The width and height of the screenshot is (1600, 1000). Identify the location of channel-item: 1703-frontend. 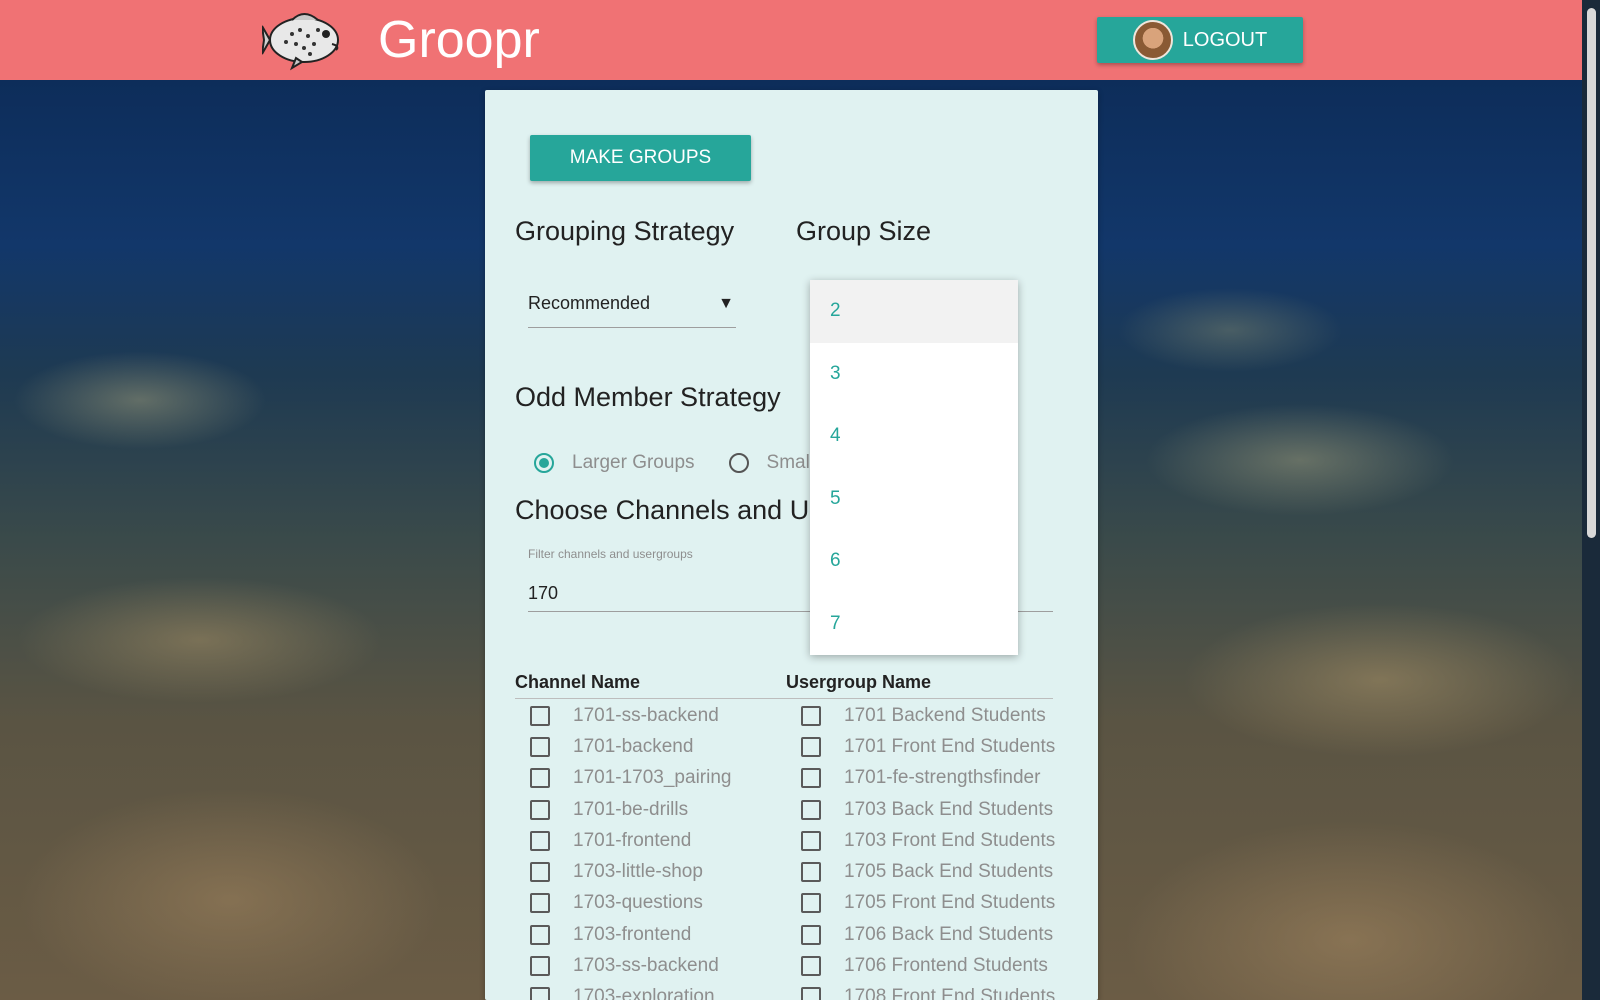
(630, 934).